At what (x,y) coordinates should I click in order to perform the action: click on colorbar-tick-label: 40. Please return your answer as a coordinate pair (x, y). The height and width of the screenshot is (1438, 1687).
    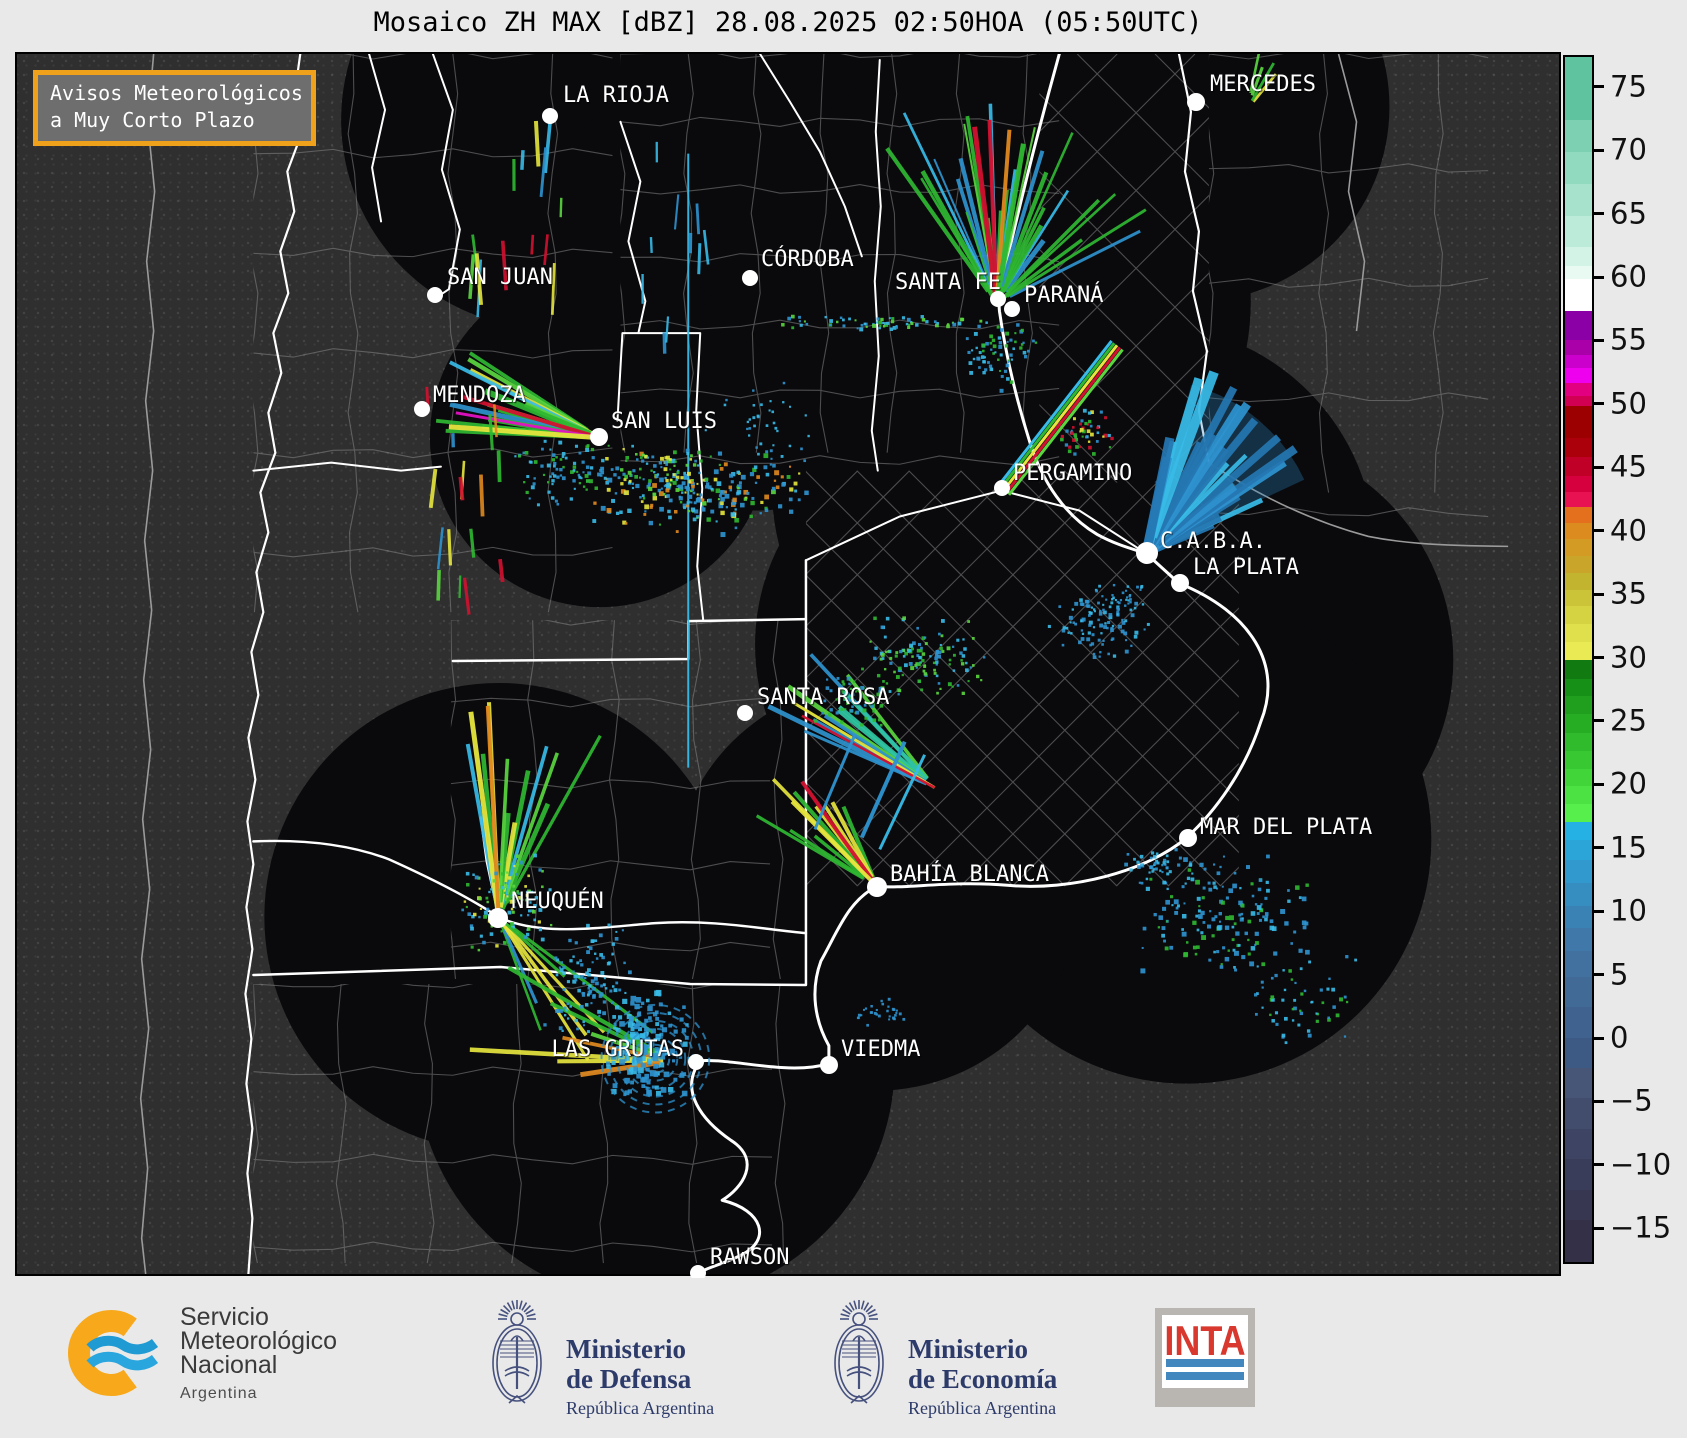
    Looking at the image, I should click on (1628, 530).